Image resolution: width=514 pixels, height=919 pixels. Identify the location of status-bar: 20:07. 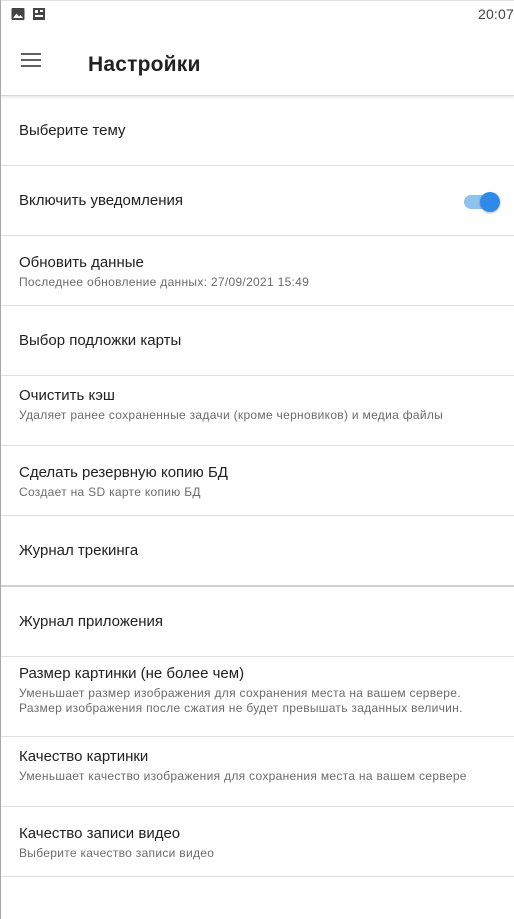
(257, 13).